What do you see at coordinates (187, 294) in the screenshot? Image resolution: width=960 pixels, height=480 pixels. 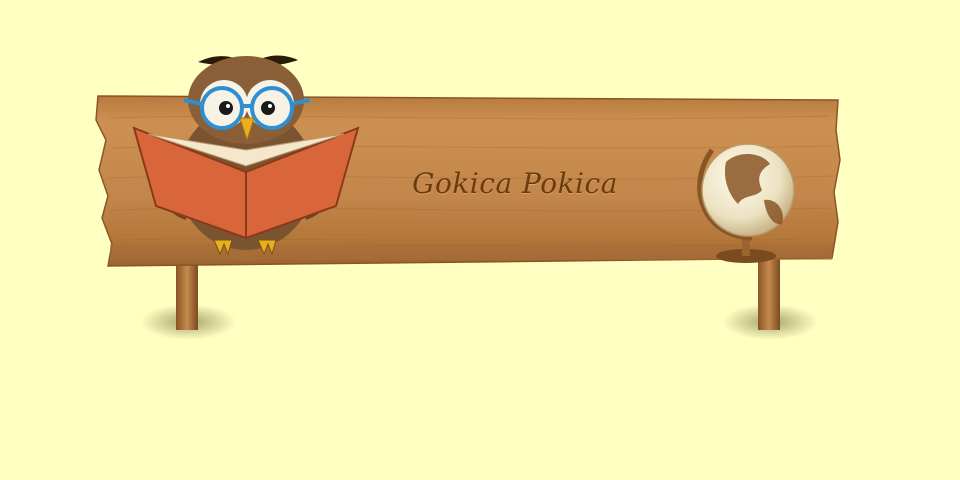 I see `left-sign-leg` at bounding box center [187, 294].